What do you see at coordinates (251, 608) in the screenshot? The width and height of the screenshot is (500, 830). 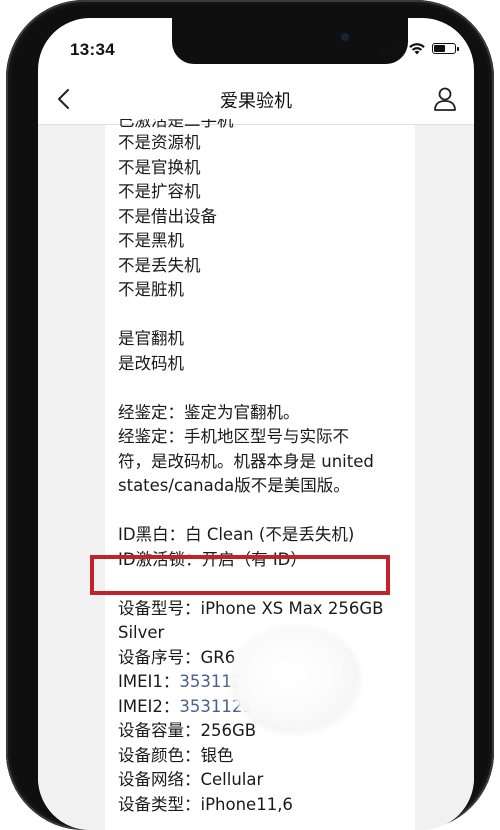 I see `device-model-line: 设备型号：iPhone XS Max 256GB` at bounding box center [251, 608].